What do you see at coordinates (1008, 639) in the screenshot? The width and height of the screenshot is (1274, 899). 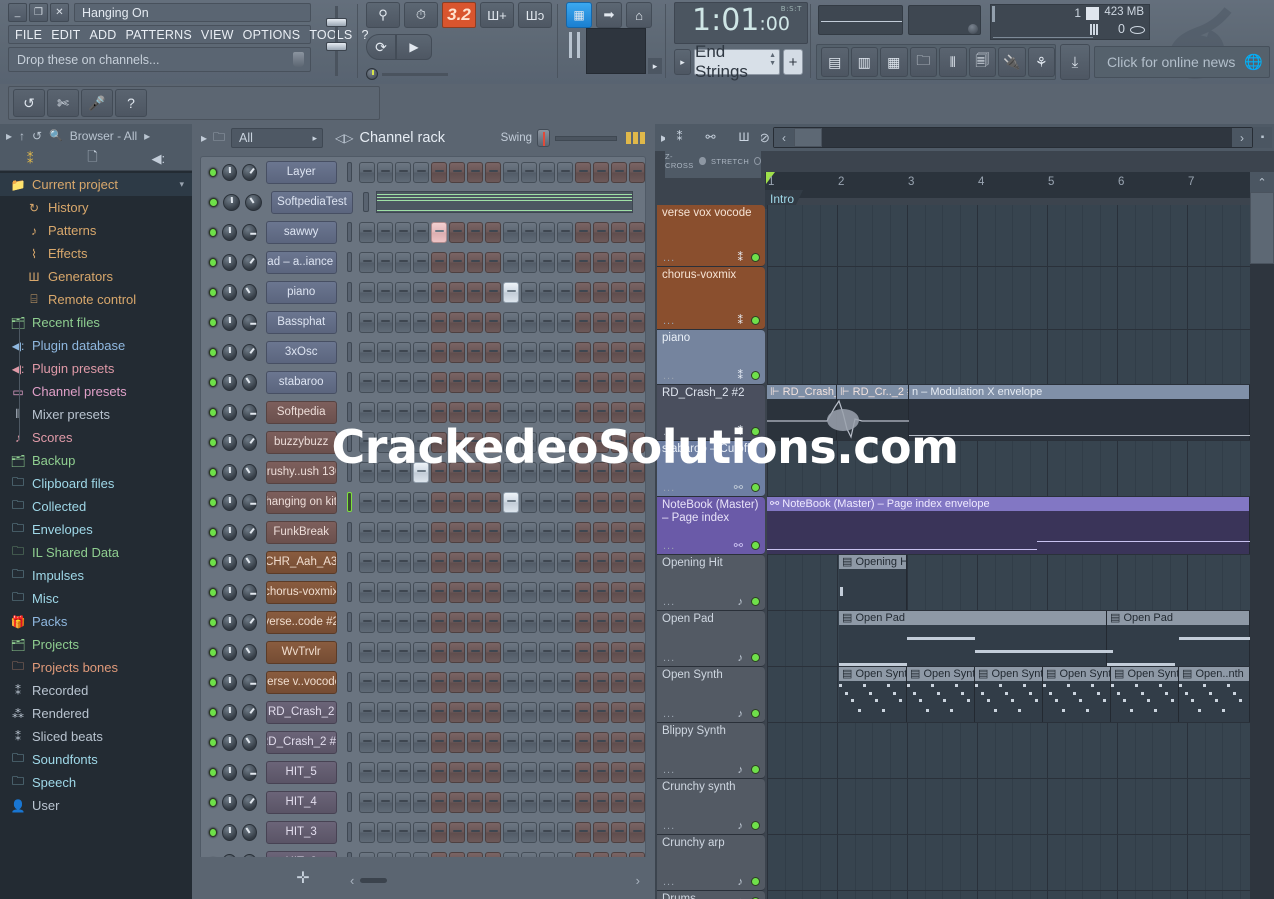 I see `playlist-lane: ▤ Open Pad ▤ Open Pad` at bounding box center [1008, 639].